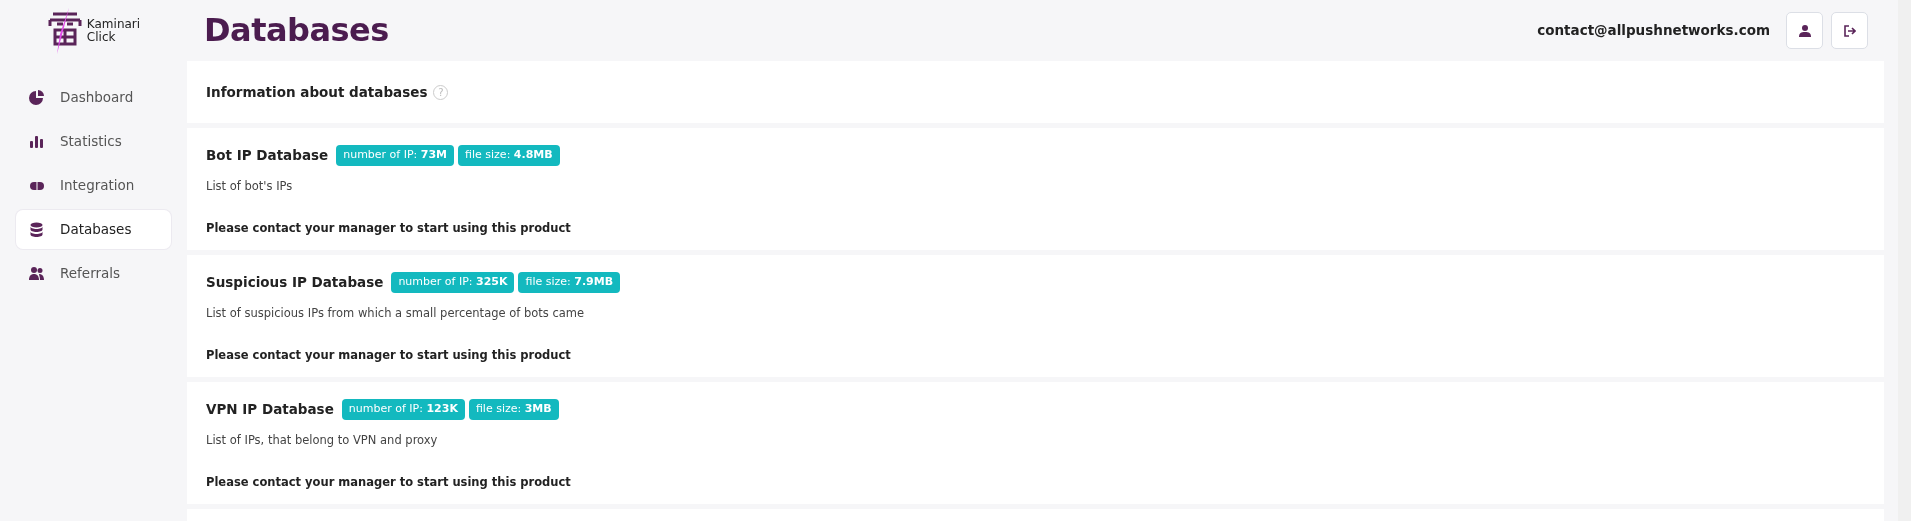 This screenshot has width=1911, height=521. What do you see at coordinates (270, 410) in the screenshot?
I see `database-title: VPN IP Database` at bounding box center [270, 410].